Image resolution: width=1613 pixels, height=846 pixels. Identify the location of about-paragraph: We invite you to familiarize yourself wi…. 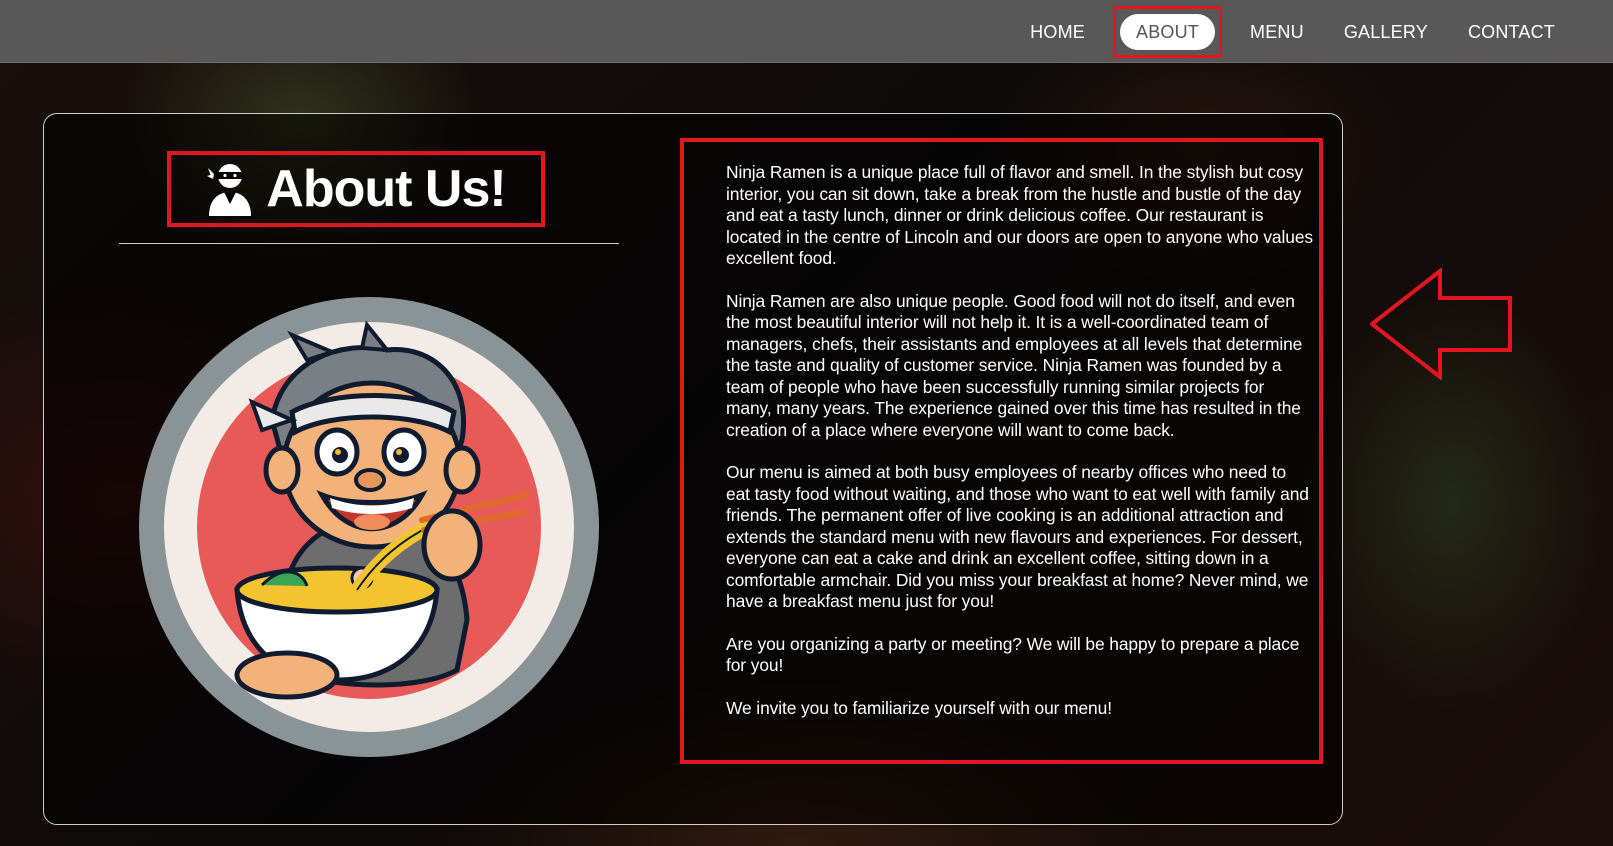
(919, 707).